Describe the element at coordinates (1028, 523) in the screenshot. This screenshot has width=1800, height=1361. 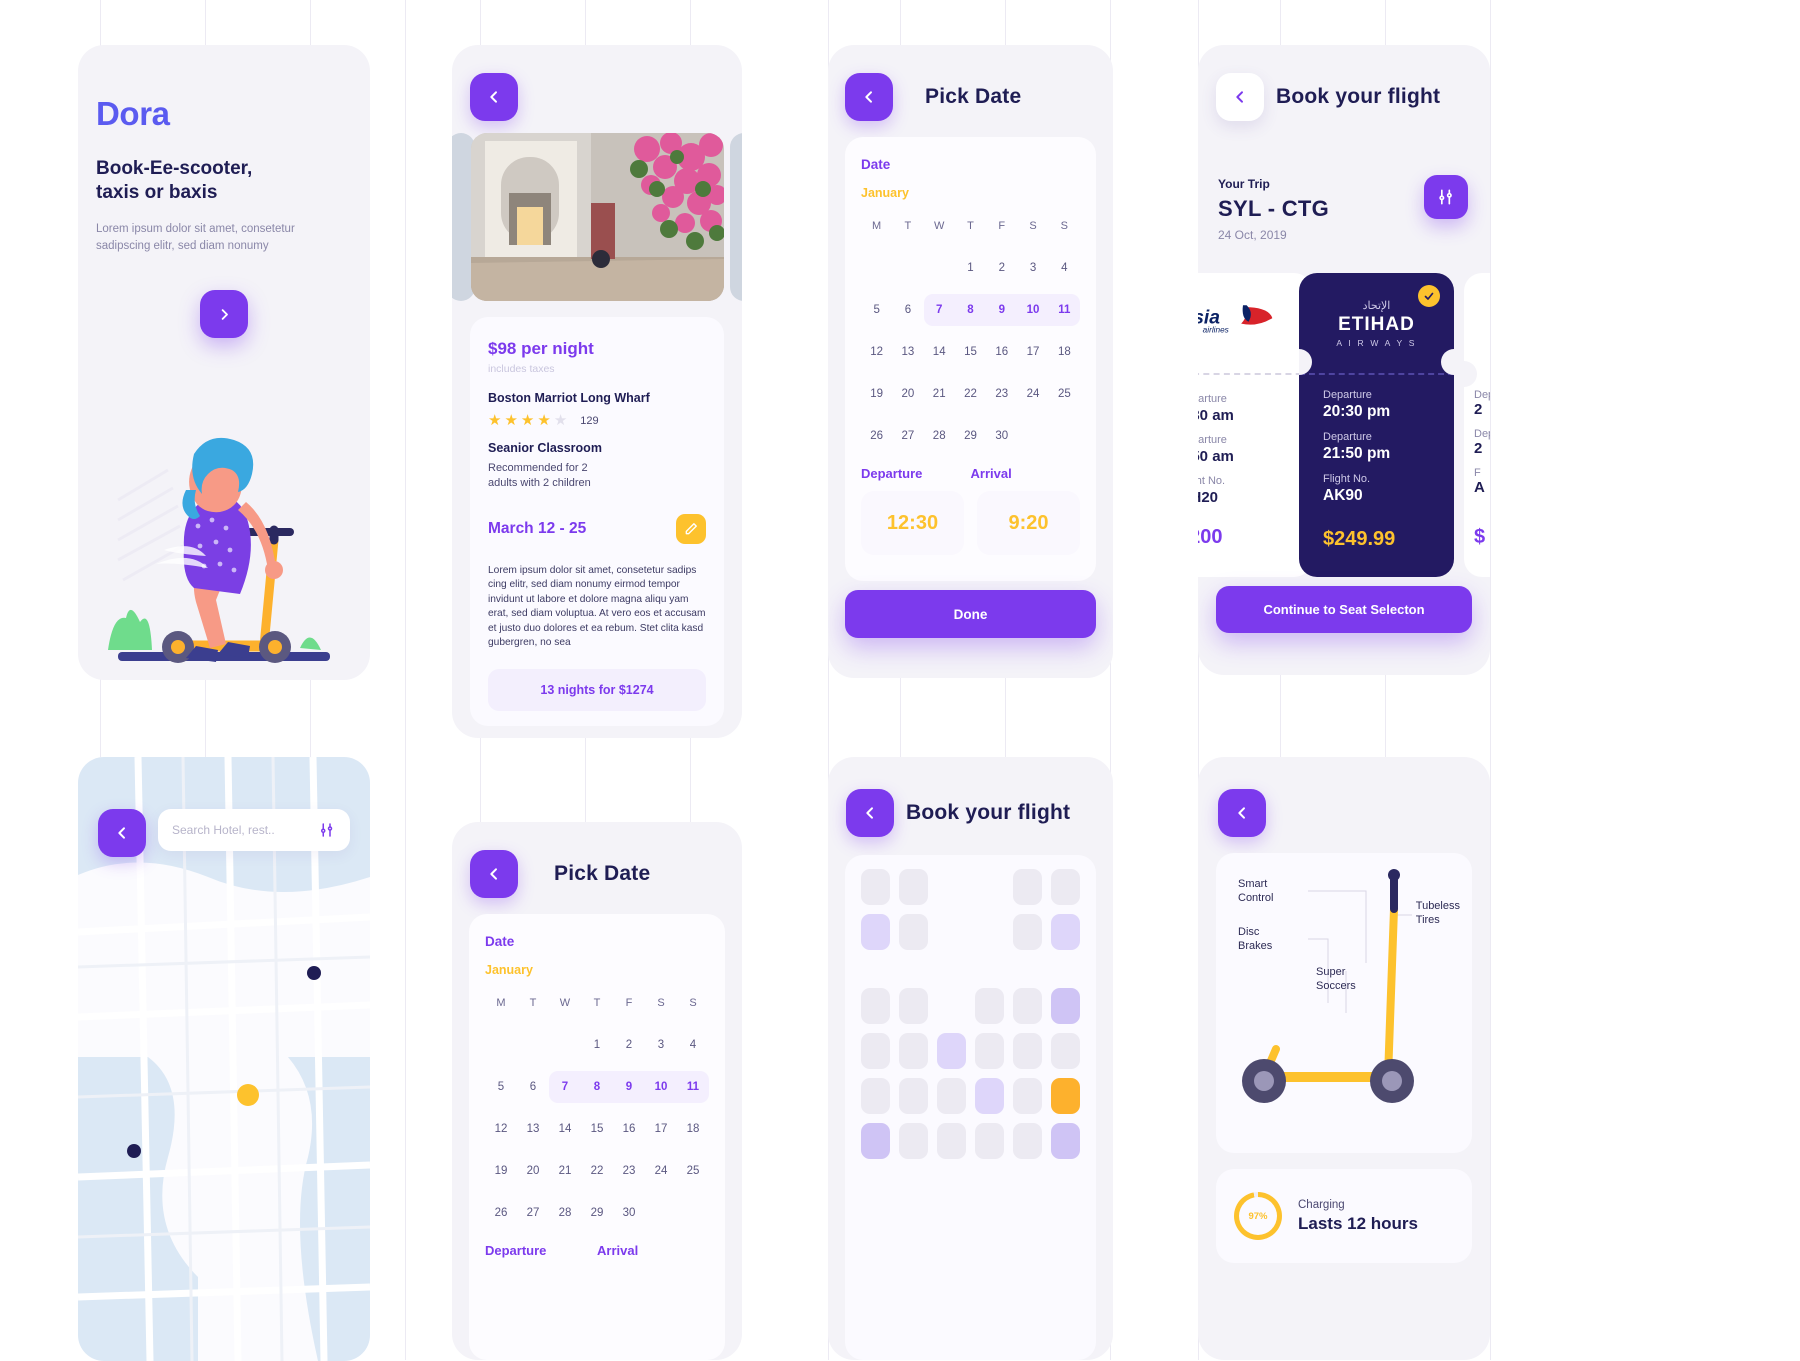
I see `arrival-time-field: 9:20` at that location.